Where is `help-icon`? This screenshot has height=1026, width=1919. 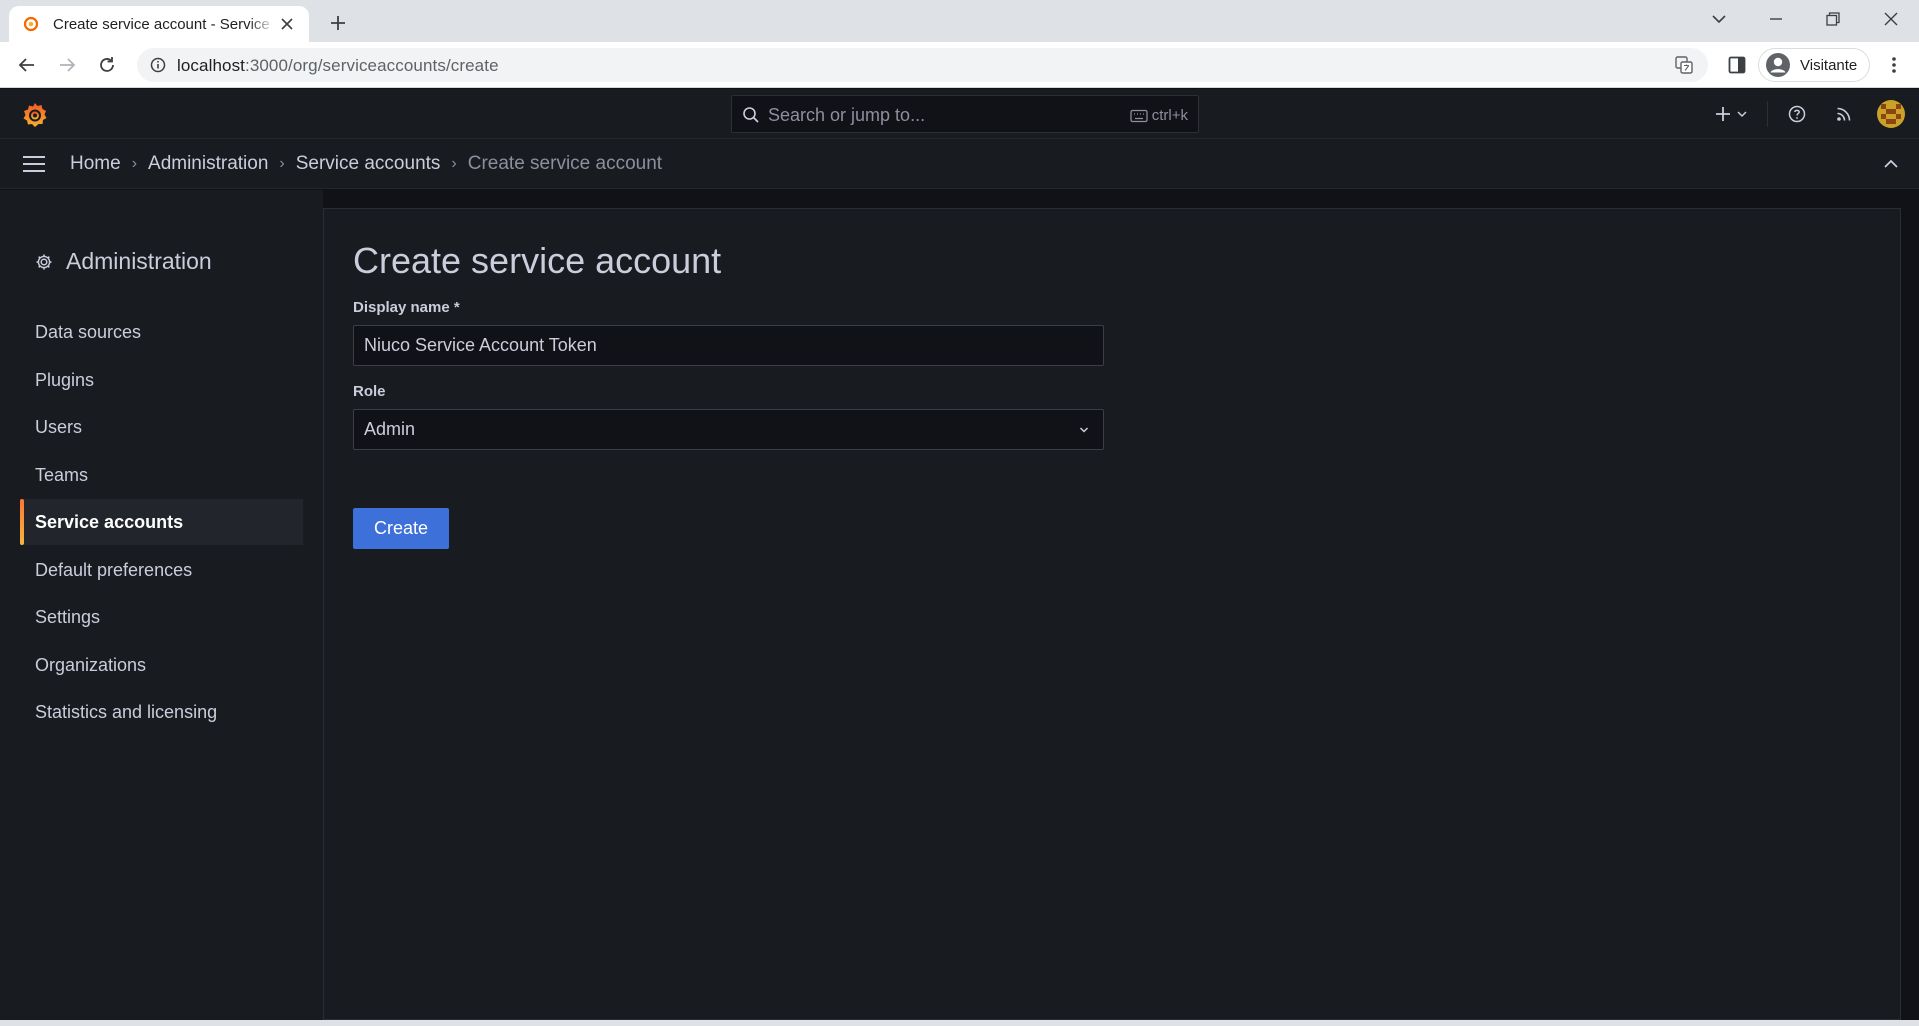 help-icon is located at coordinates (1797, 114).